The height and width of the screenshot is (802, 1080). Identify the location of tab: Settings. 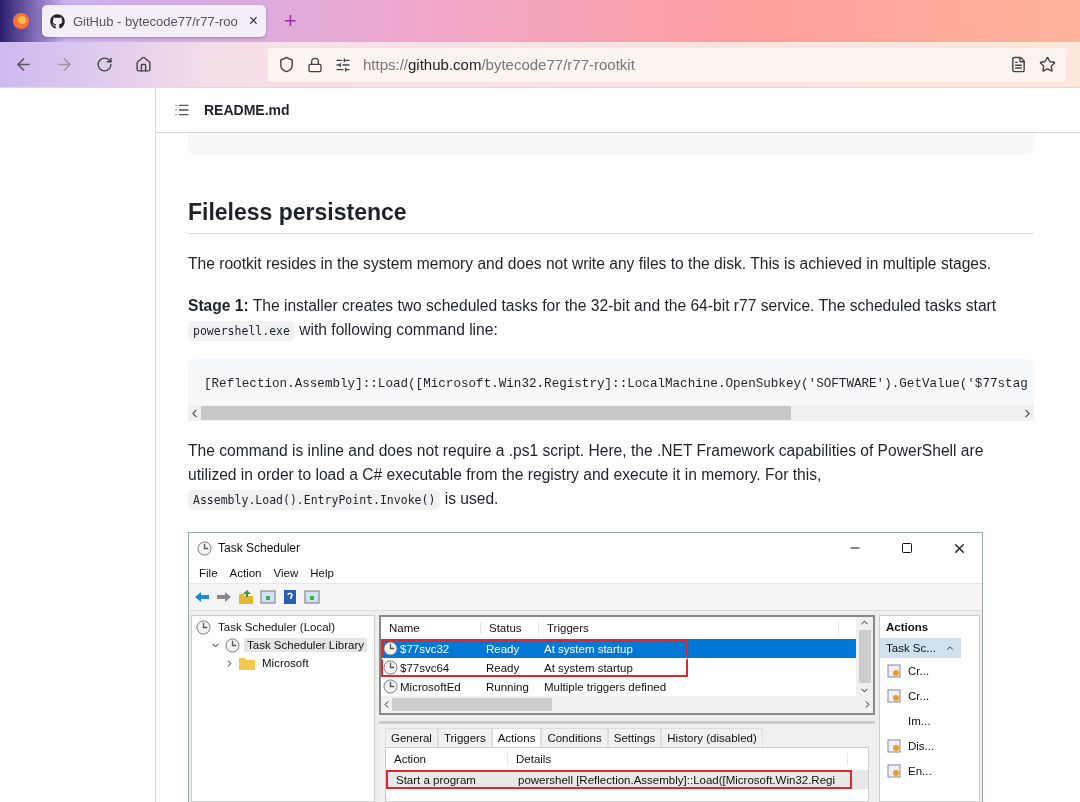
(634, 737).